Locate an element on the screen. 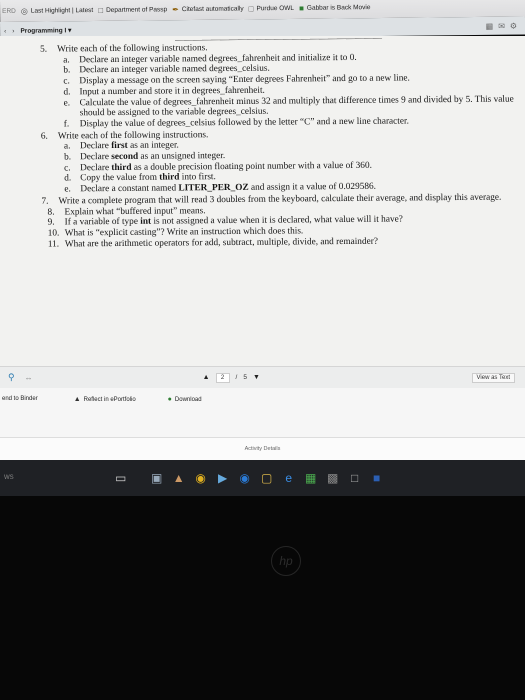 This screenshot has height=700, width=525. send-to-binder-label: end to Binder is located at coordinates (20, 399).